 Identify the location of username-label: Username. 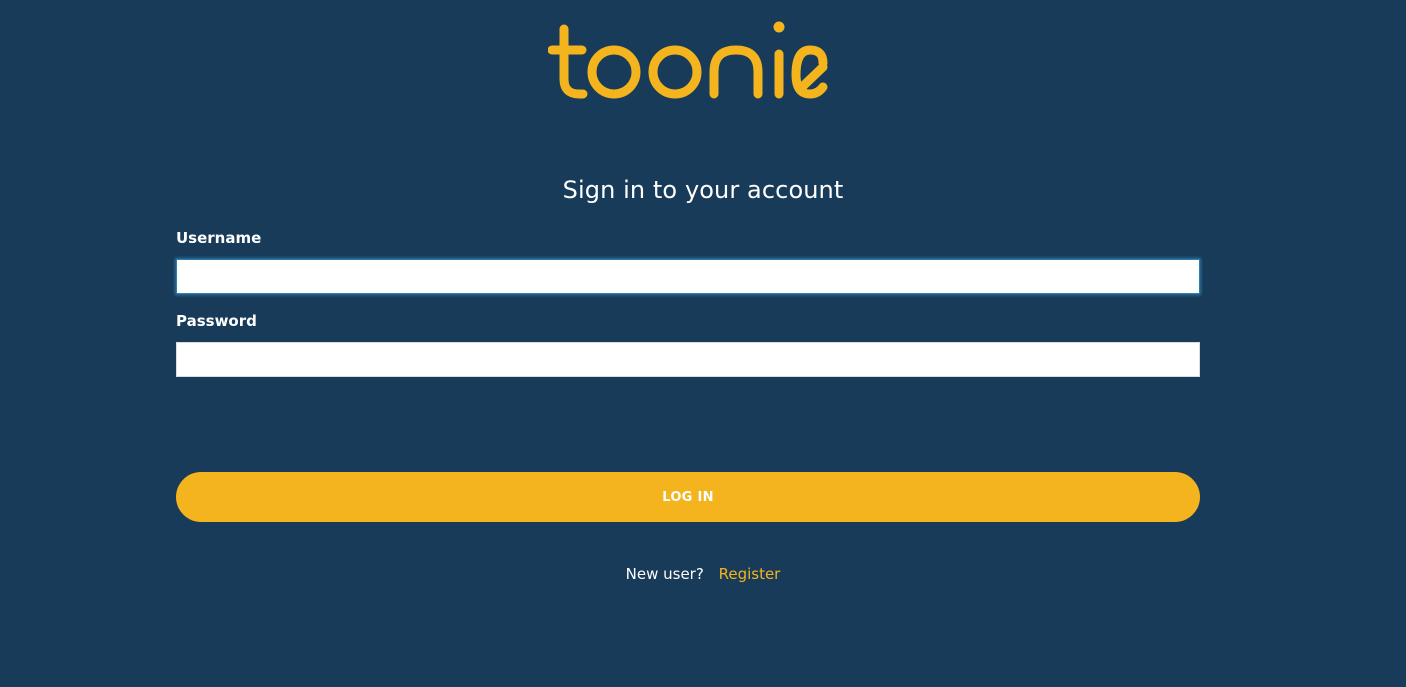
(219, 238).